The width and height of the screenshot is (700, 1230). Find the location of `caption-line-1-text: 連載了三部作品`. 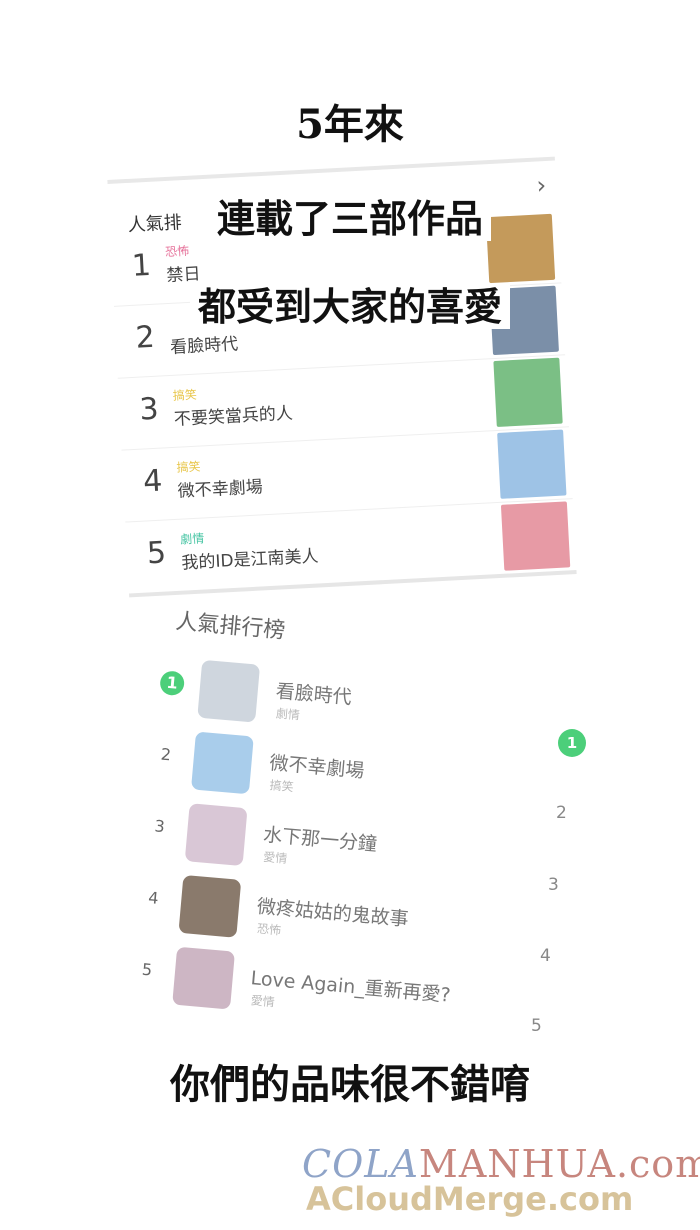

caption-line-1-text: 連載了三部作品 is located at coordinates (349, 218).